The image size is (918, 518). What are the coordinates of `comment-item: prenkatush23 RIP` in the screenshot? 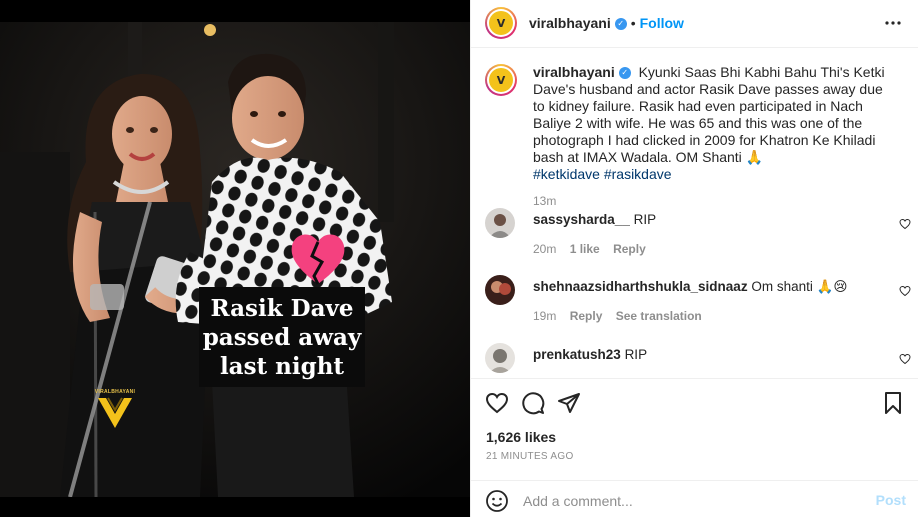 It's located at (698, 360).